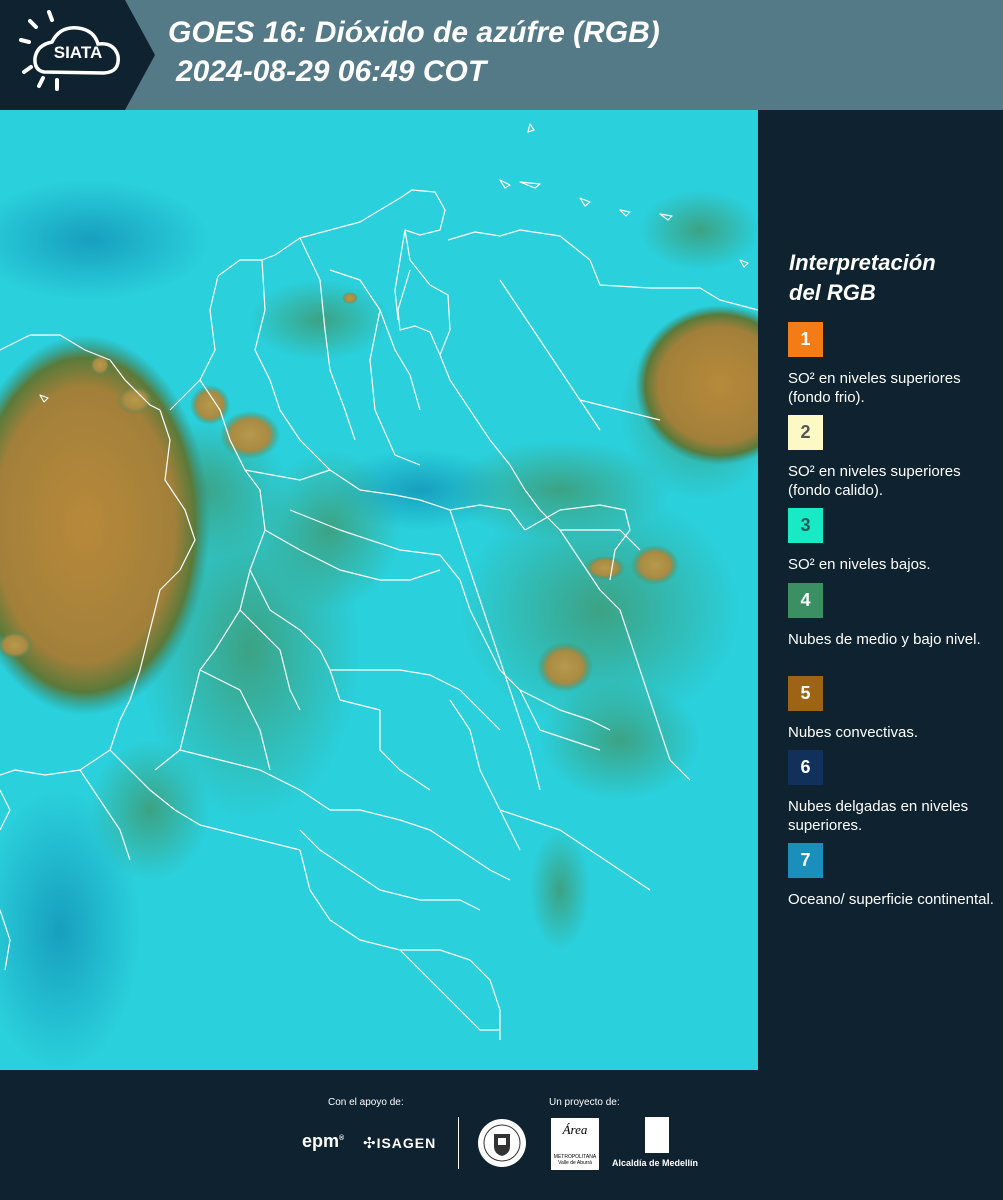  I want to click on medellin-seal-logo, so click(502, 1143).